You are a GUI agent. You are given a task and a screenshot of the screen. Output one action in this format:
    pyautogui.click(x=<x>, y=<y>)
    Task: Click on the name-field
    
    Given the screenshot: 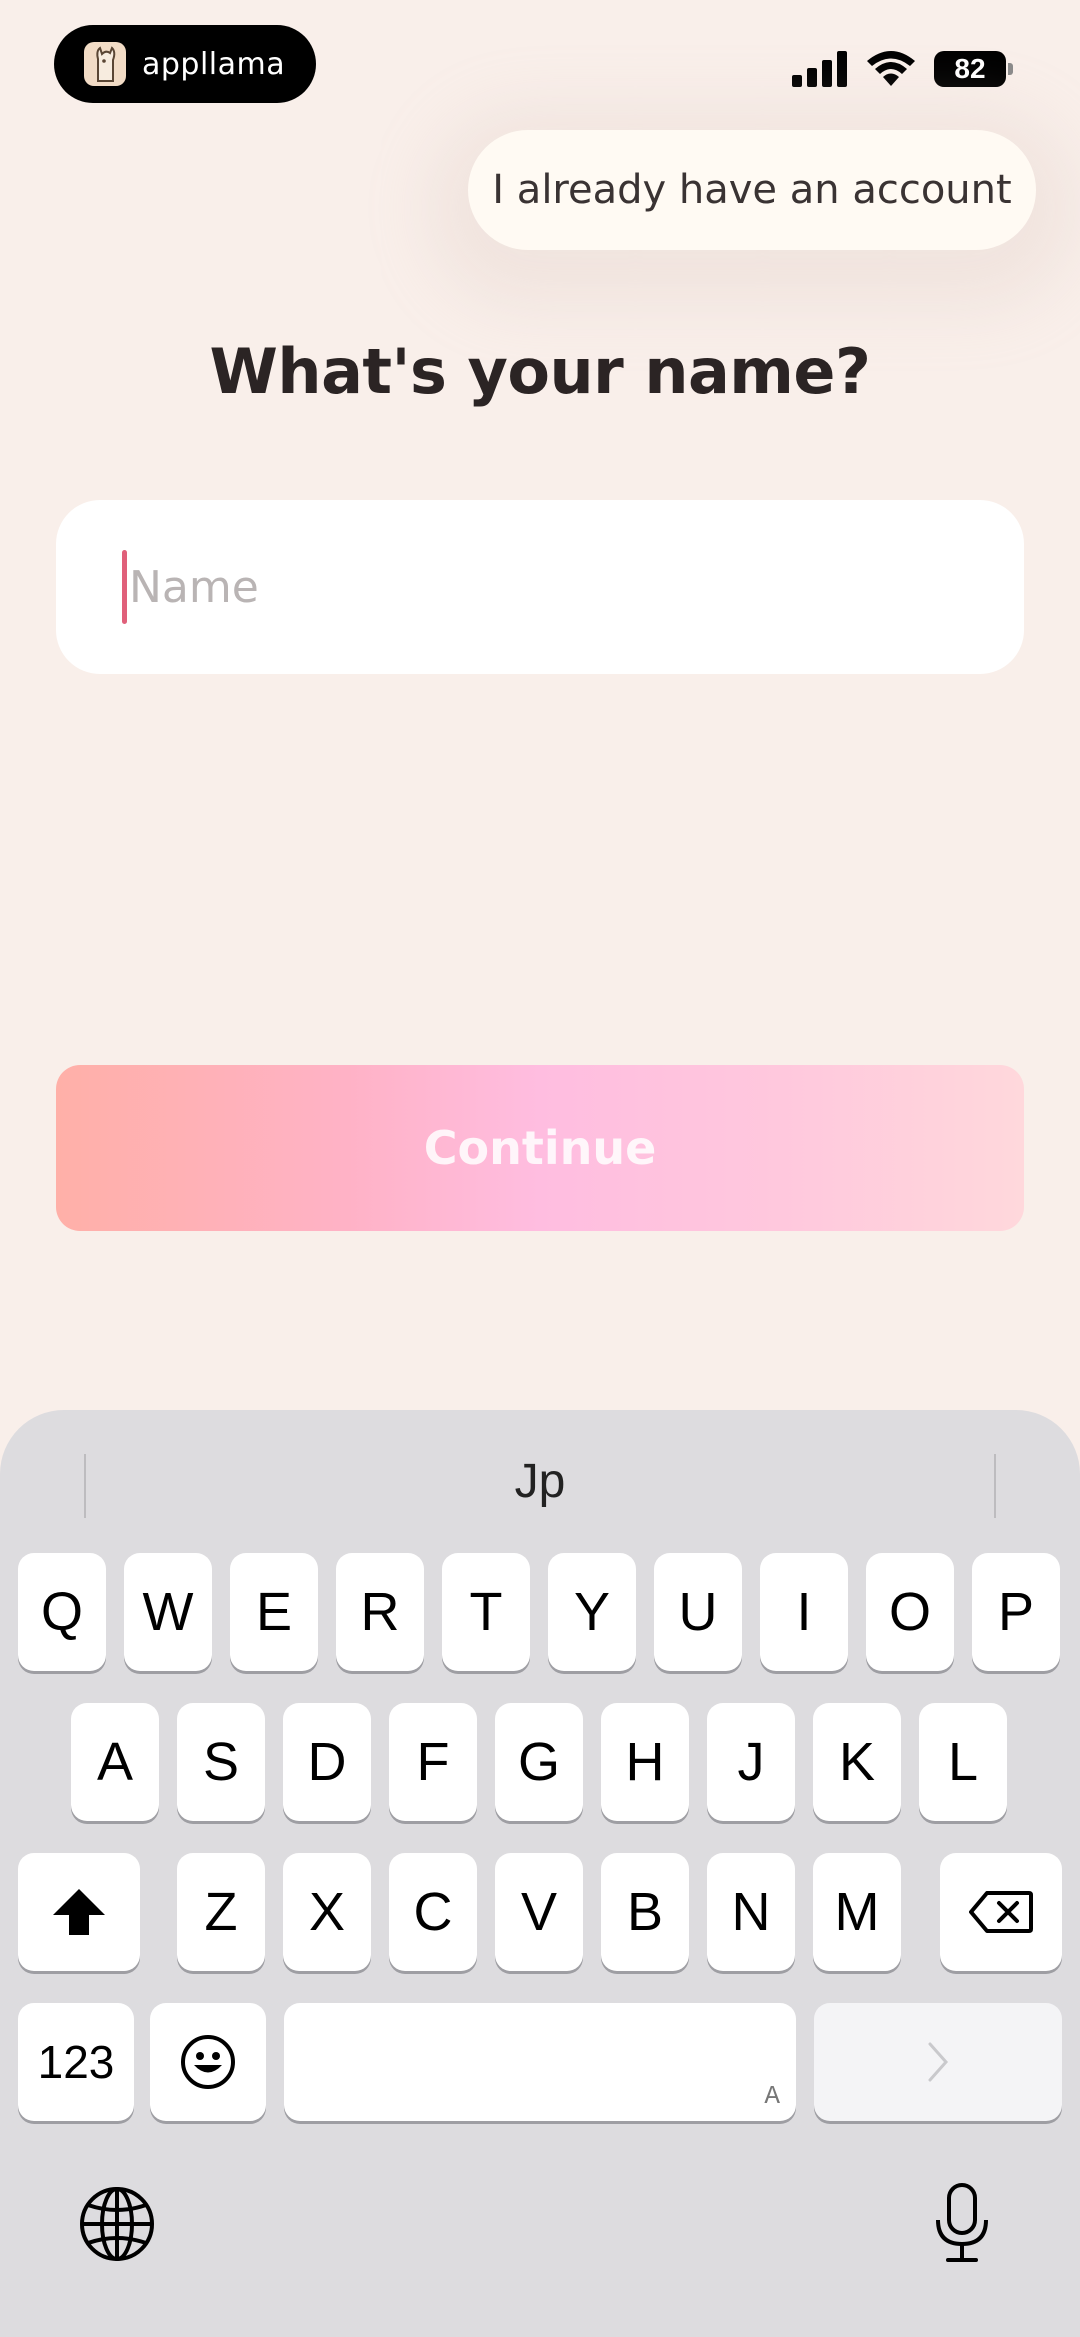 What is the action you would take?
    pyautogui.click(x=540, y=587)
    